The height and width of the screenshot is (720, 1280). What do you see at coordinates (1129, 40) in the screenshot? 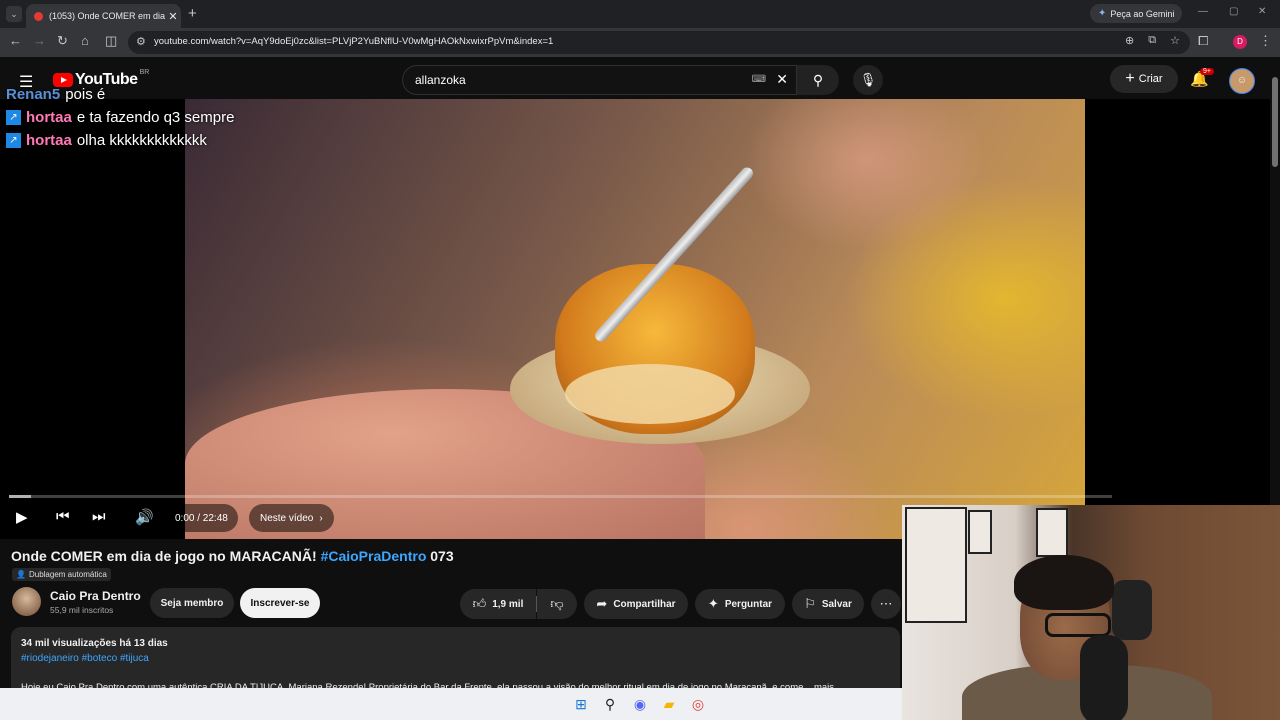
I see `zoom-icon: ⊕` at bounding box center [1129, 40].